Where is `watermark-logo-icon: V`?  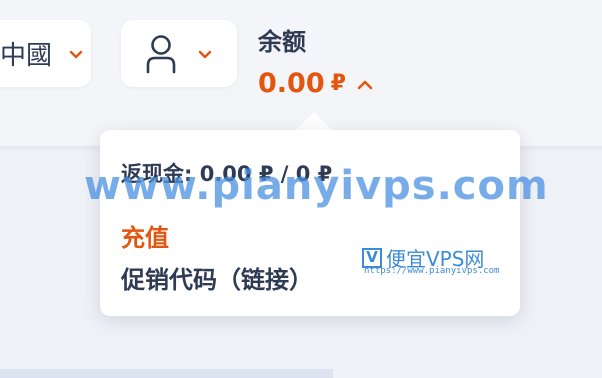
watermark-logo-icon: V is located at coordinates (372, 257).